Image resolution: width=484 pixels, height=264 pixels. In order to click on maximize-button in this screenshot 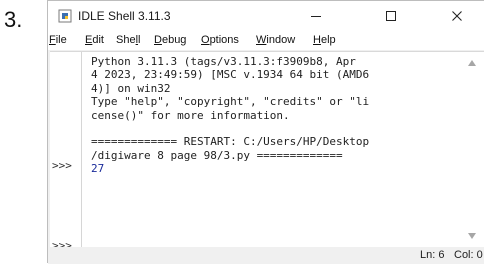, I will do `click(391, 16)`.